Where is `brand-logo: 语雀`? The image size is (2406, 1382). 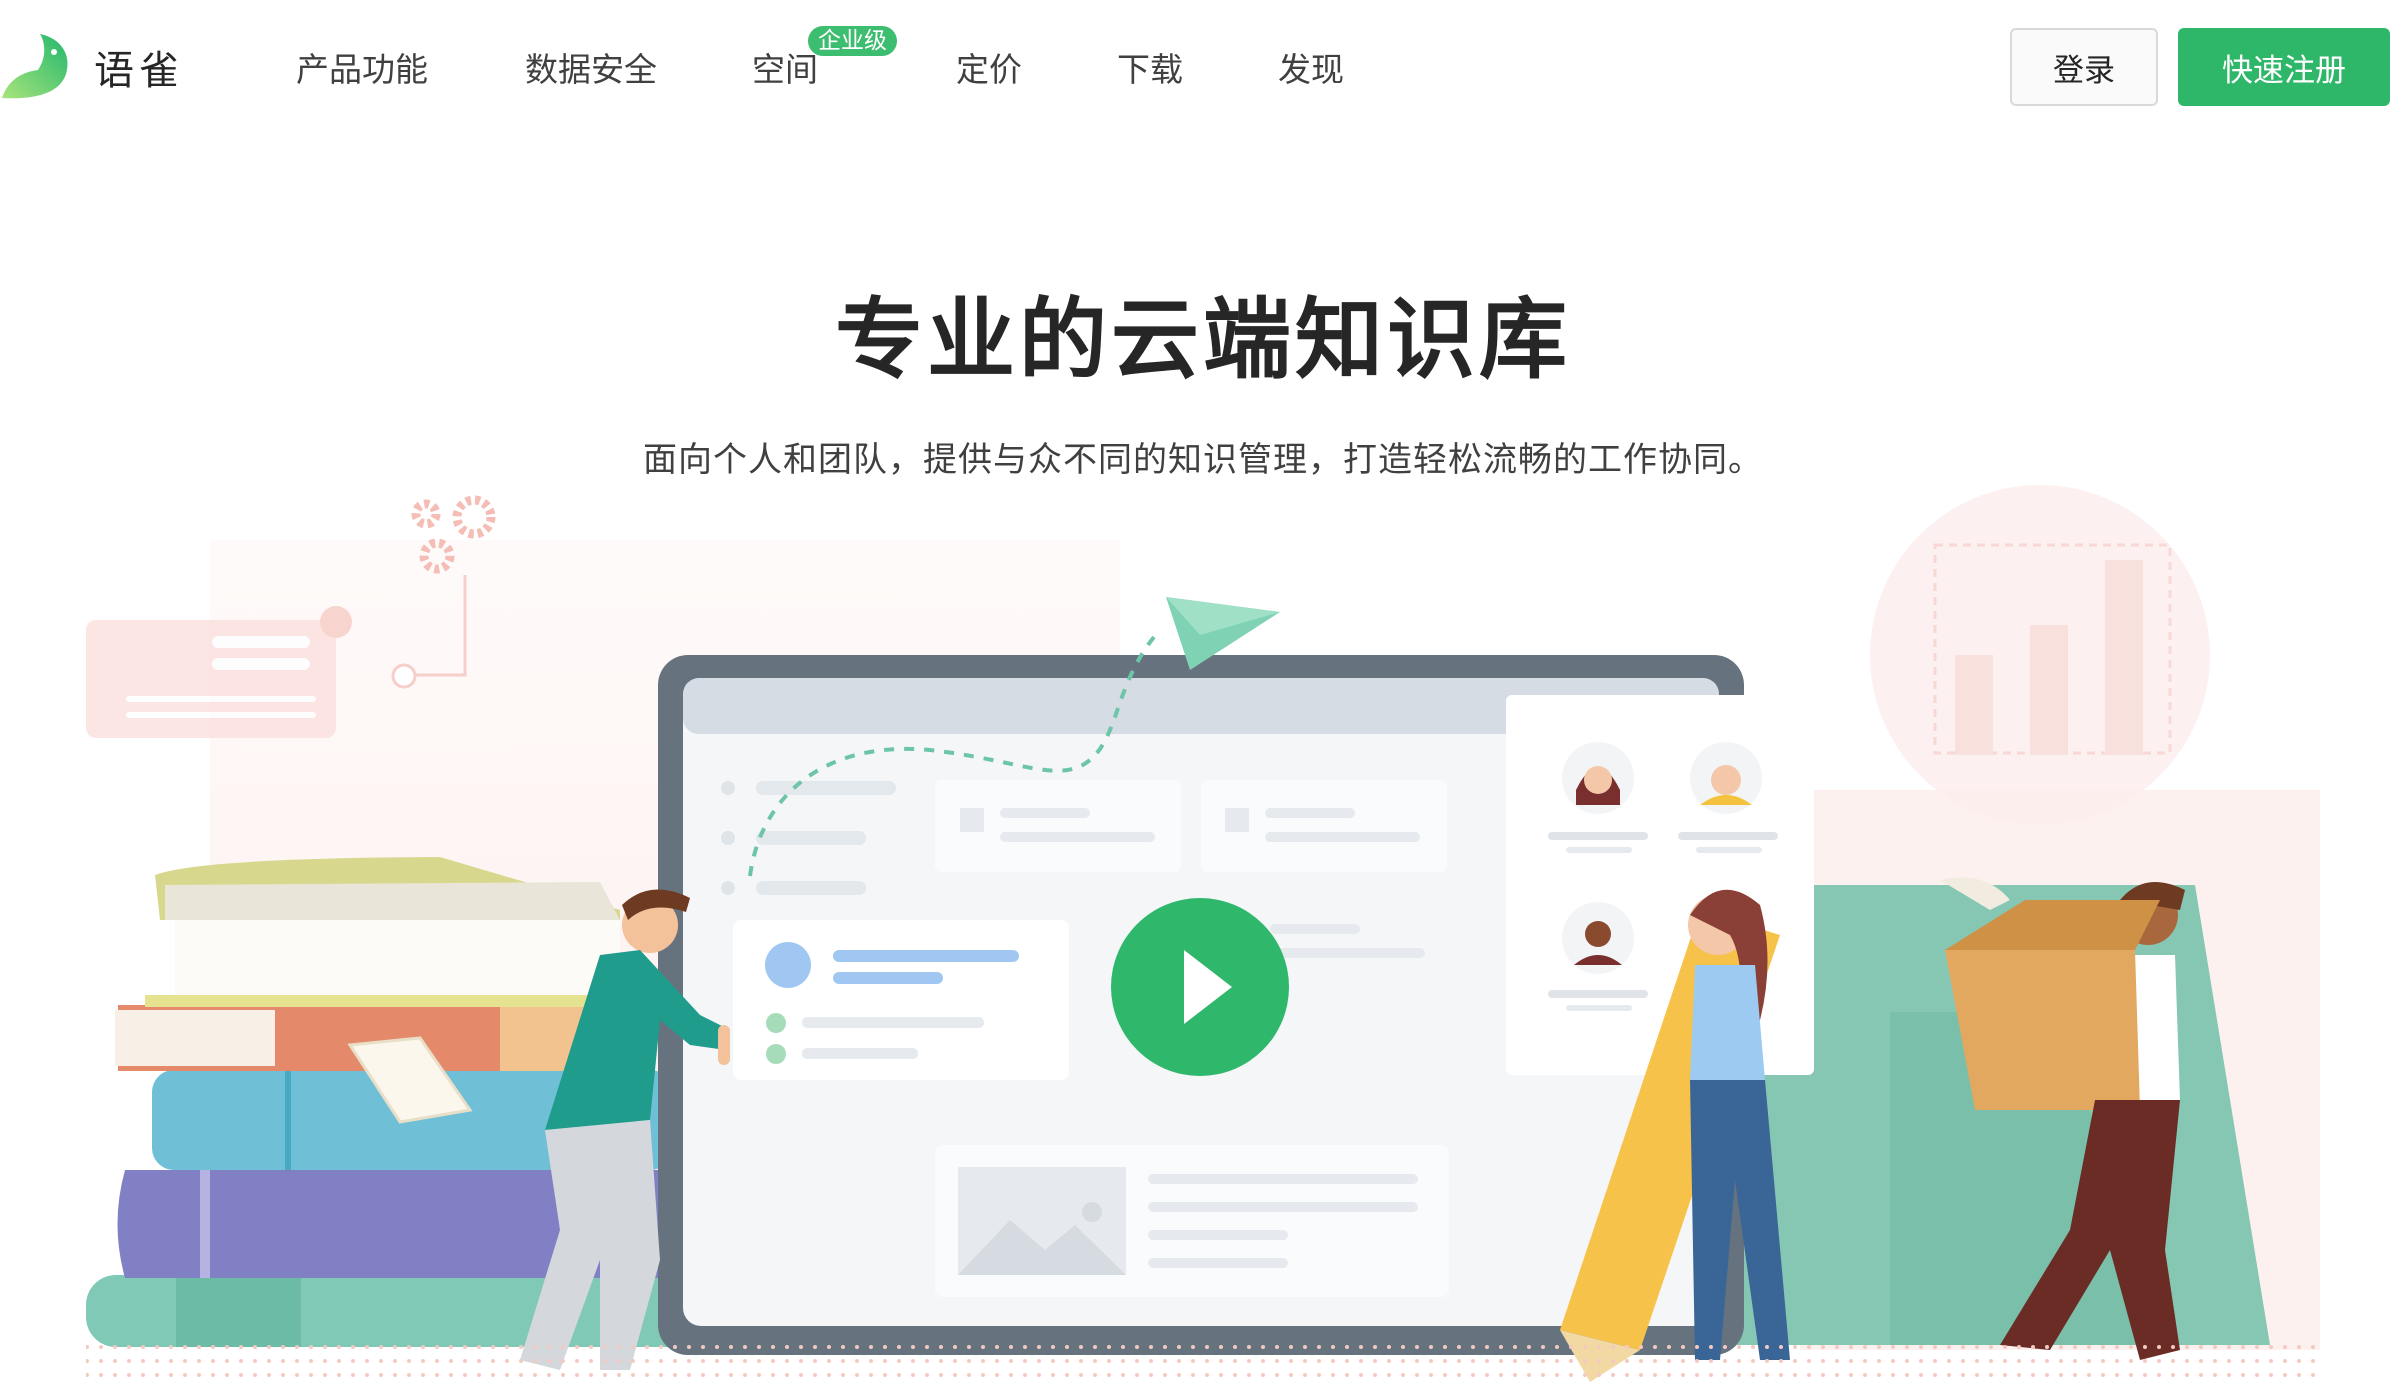 brand-logo: 语雀 is located at coordinates (92, 67).